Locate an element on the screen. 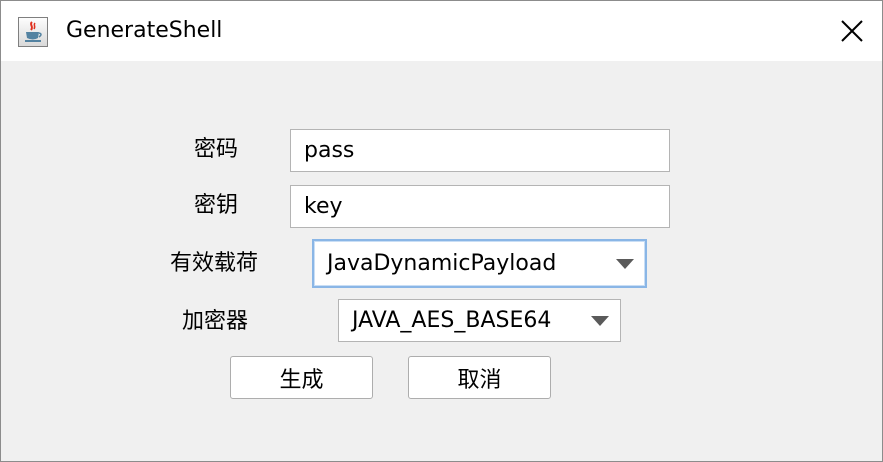 This screenshot has height=462, width=883. generate-button: 生成 is located at coordinates (301, 377).